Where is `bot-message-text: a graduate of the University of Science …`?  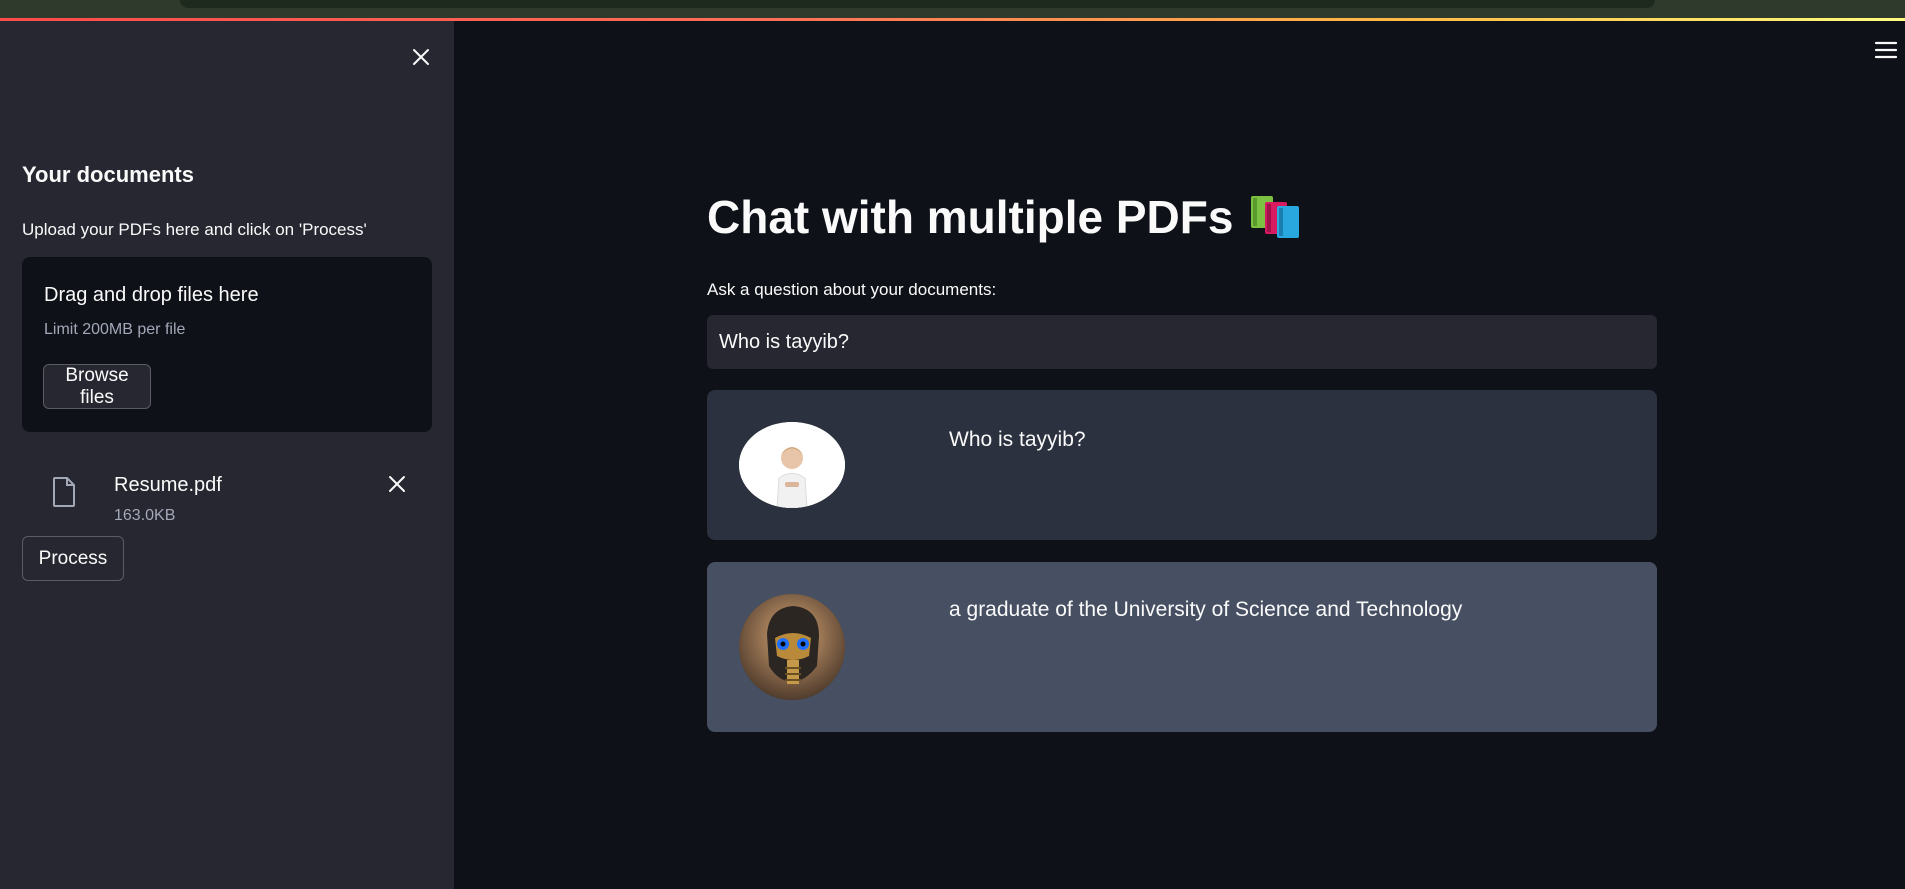
bot-message-text: a graduate of the University of Science … is located at coordinates (1206, 609).